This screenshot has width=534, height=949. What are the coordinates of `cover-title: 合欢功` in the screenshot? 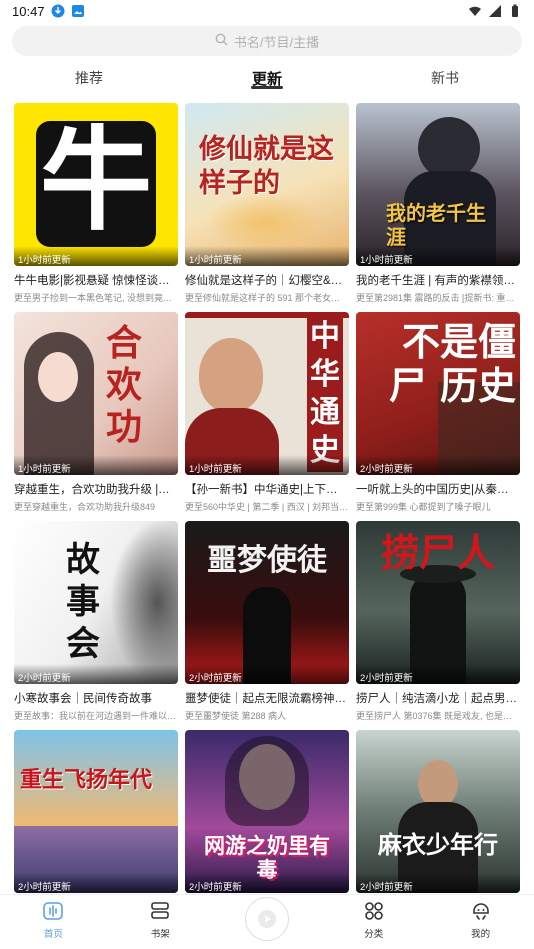 It's located at (124, 385).